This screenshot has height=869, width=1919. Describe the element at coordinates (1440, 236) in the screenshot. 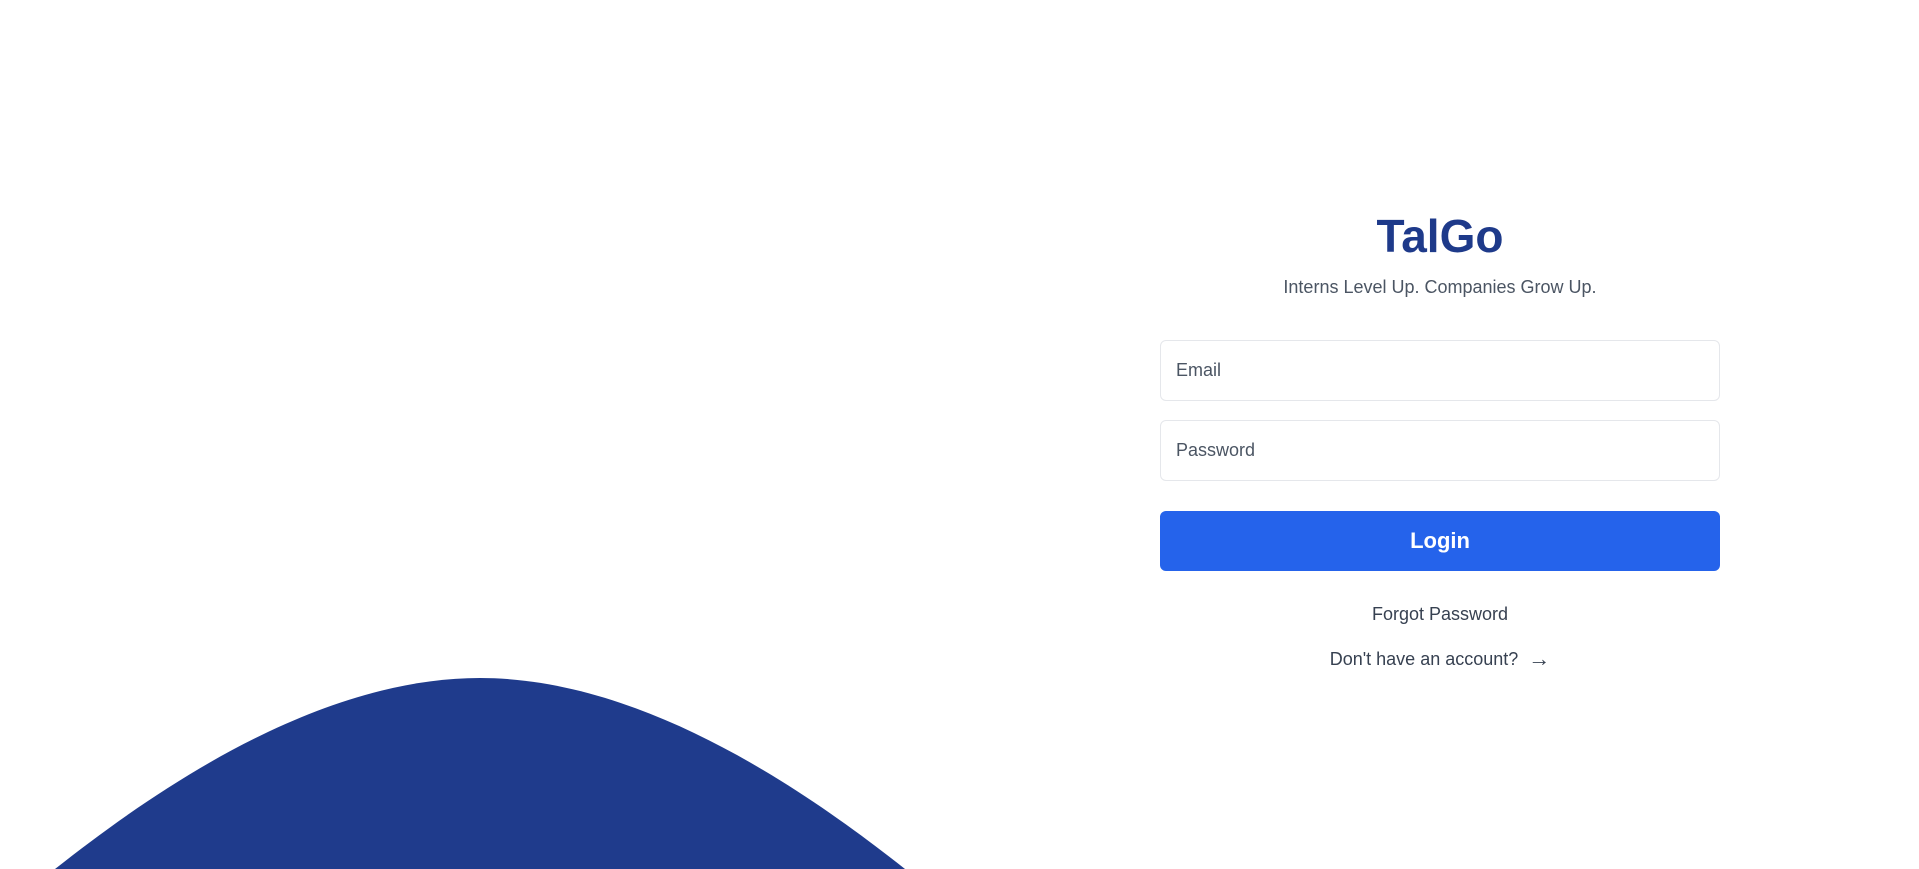

I see `app-title: TalGo` at that location.